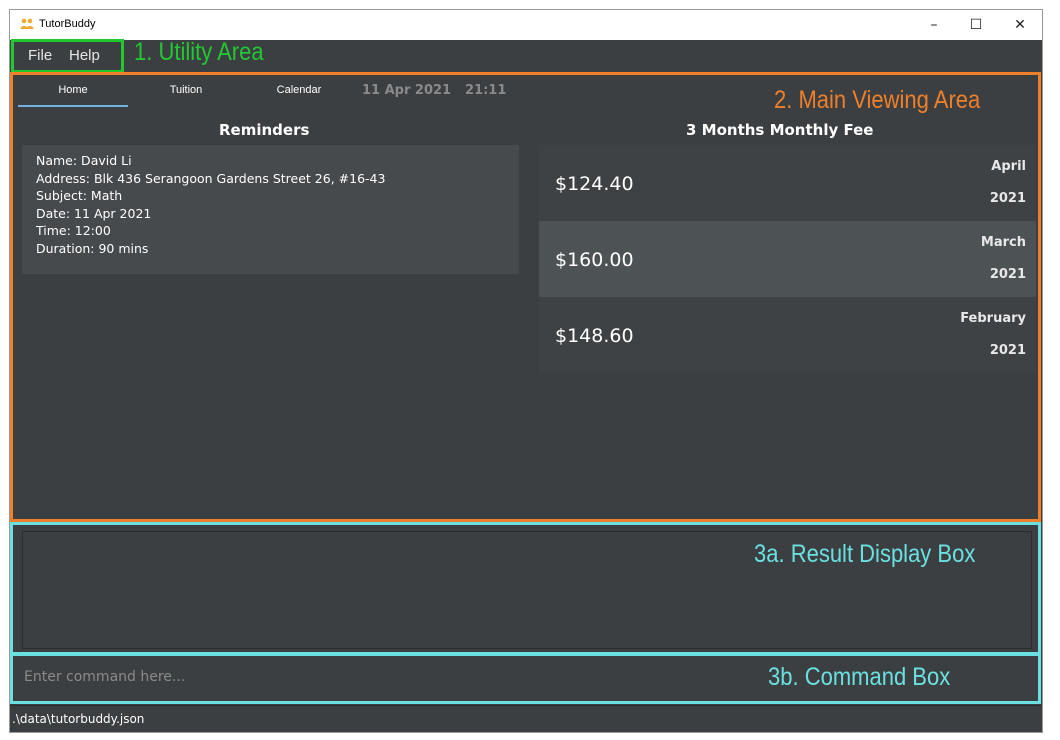 Image resolution: width=1060 pixels, height=740 pixels. Describe the element at coordinates (1020, 25) in the screenshot. I see `close-button: ✕` at that location.